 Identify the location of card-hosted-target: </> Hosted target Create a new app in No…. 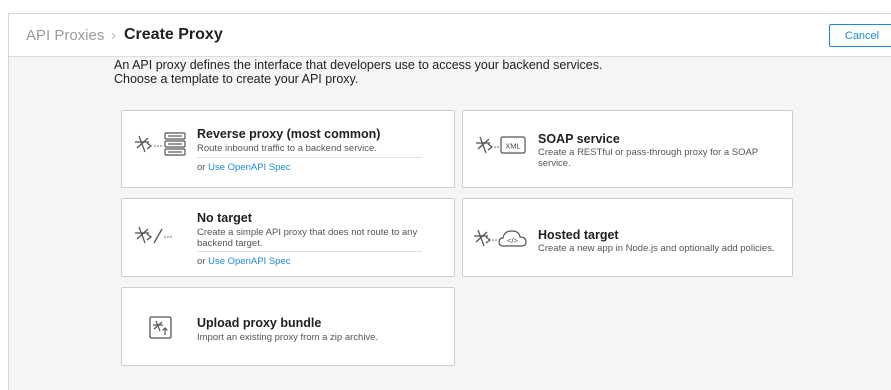
(627, 237).